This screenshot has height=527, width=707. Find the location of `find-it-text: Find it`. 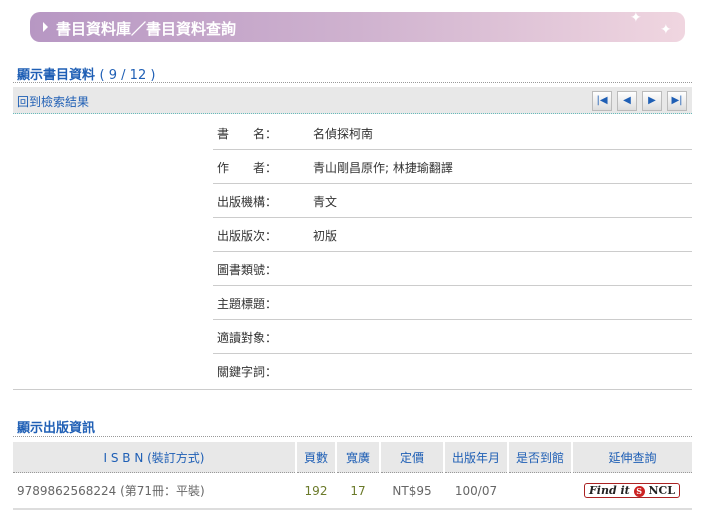

find-it-text: Find it is located at coordinates (609, 490).